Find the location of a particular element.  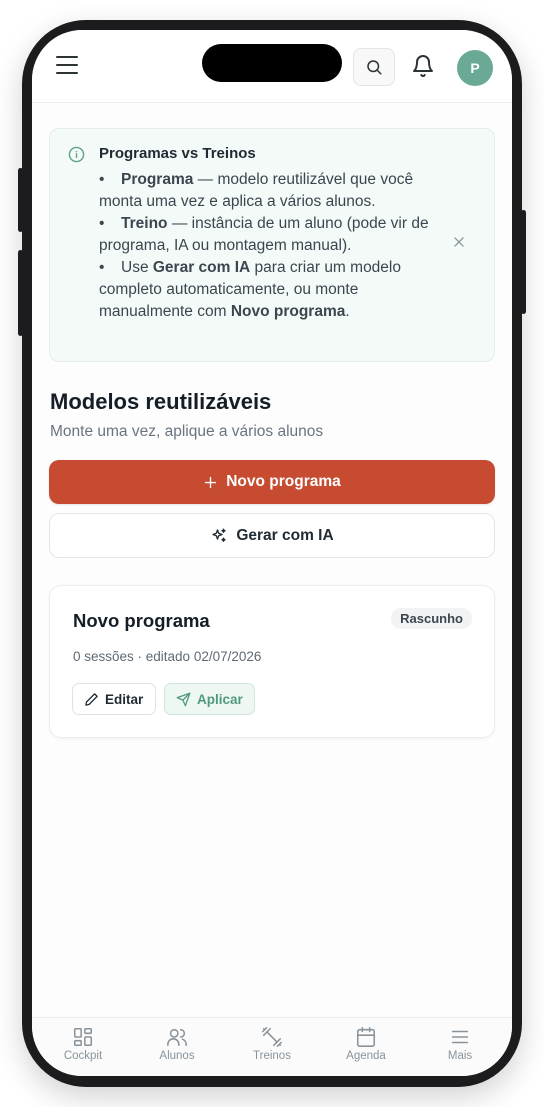

hamburger-menu-icon is located at coordinates (67, 65).